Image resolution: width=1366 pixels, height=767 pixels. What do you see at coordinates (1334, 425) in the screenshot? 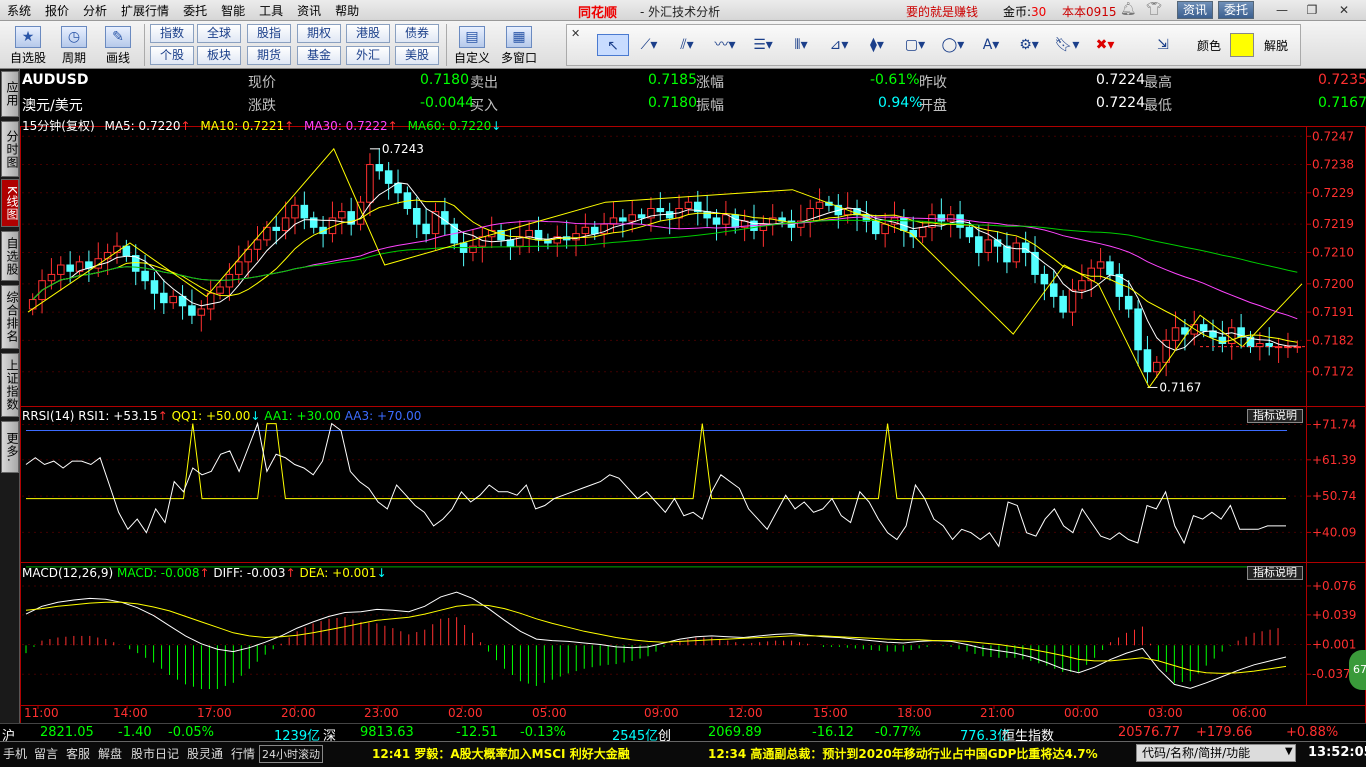
I see `rsi-tick-label: +71.74` at bounding box center [1334, 425].